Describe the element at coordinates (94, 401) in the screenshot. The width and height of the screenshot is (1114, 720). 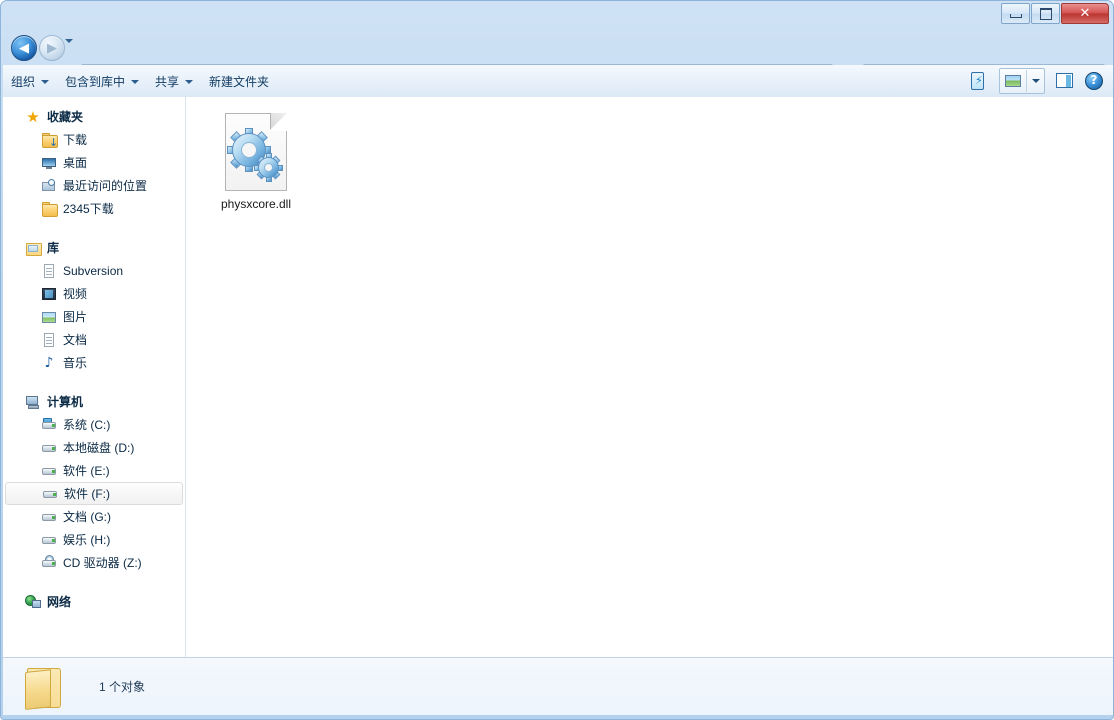
I see `sidebar-item-computer: 计算机` at that location.